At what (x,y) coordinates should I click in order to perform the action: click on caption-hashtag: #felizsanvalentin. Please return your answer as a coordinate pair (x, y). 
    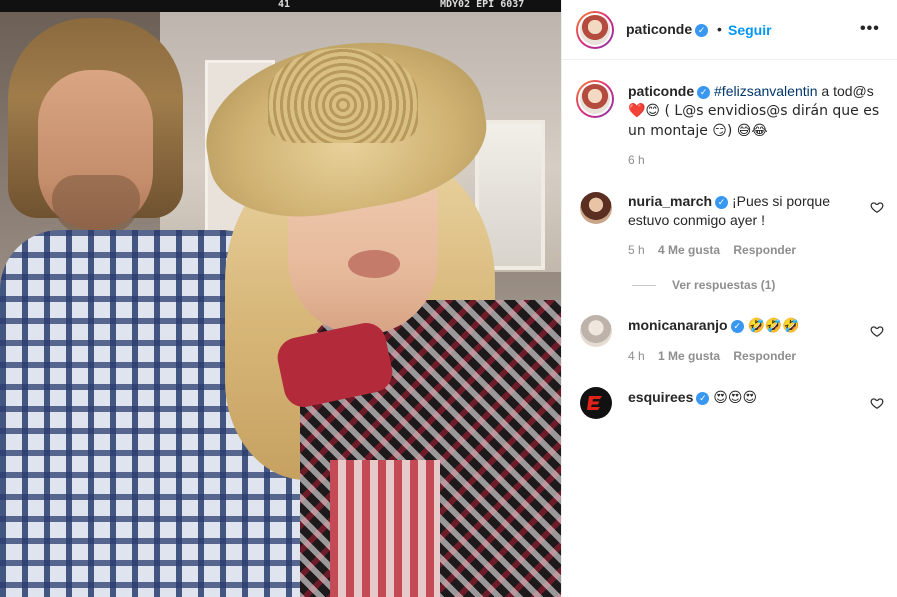
    Looking at the image, I should click on (766, 91).